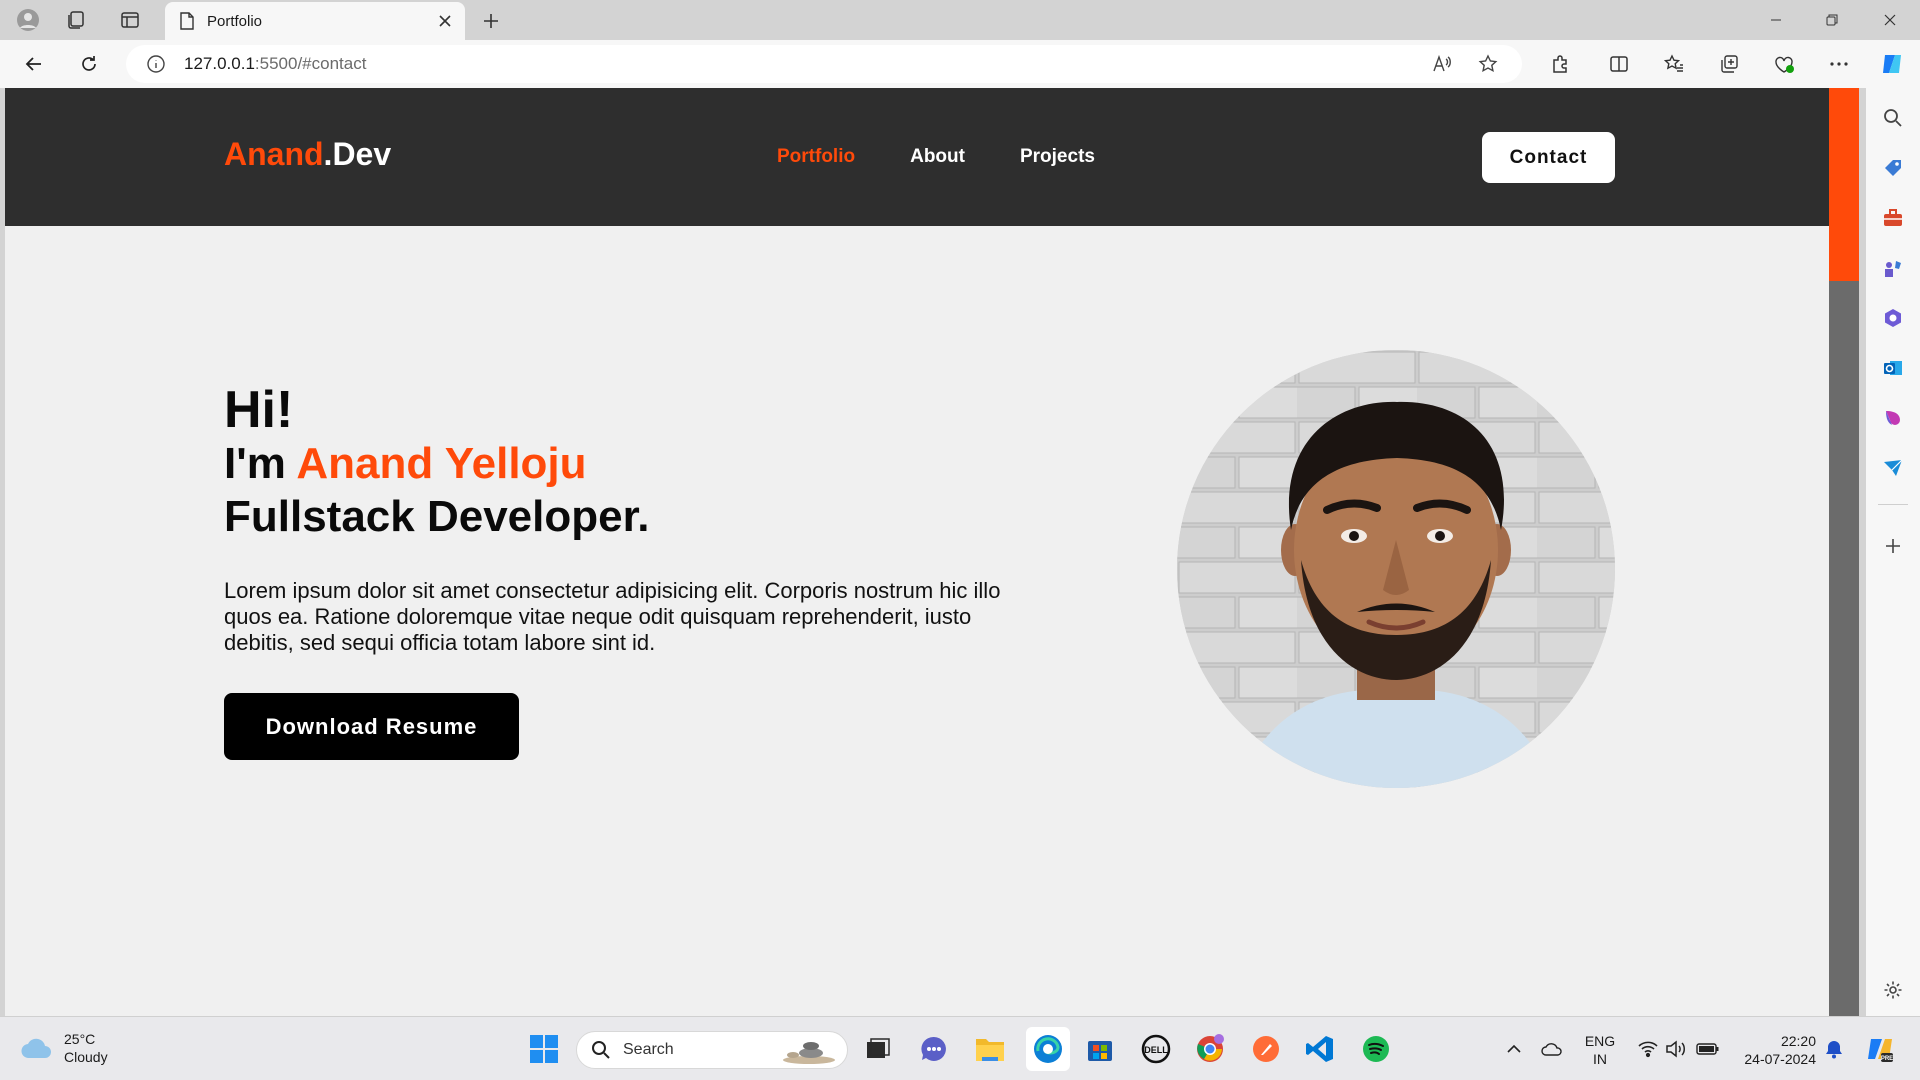  I want to click on sidebar-add-icon, so click(1893, 546).